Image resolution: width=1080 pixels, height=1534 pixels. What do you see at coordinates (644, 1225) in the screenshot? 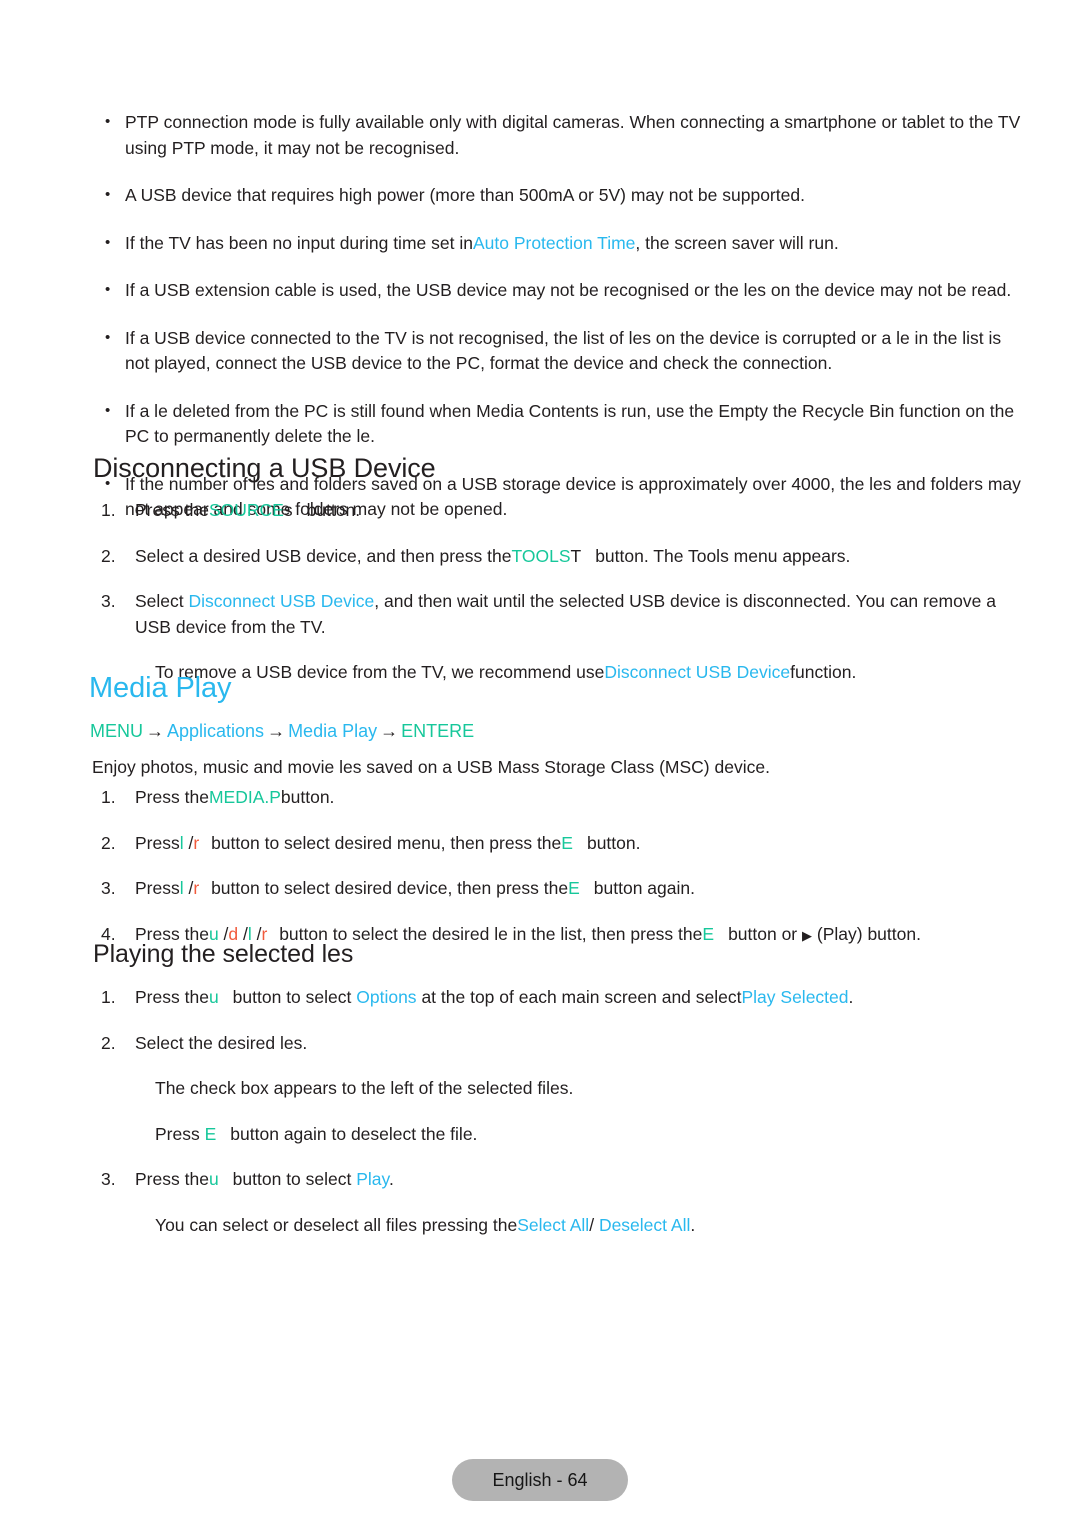
I see `deselect-all-menu-item: Deselect All` at bounding box center [644, 1225].